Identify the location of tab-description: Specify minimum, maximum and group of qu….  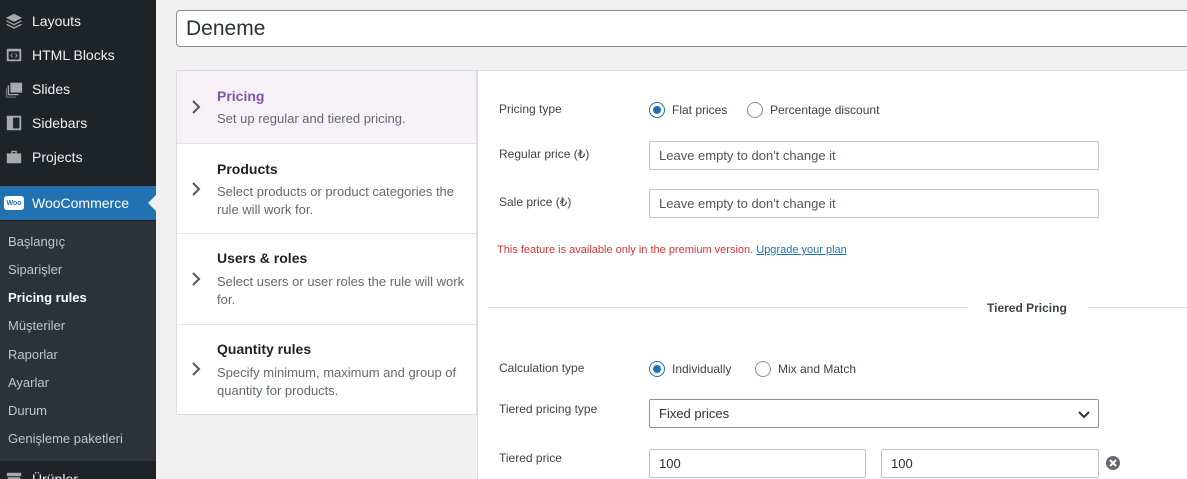
(337, 381).